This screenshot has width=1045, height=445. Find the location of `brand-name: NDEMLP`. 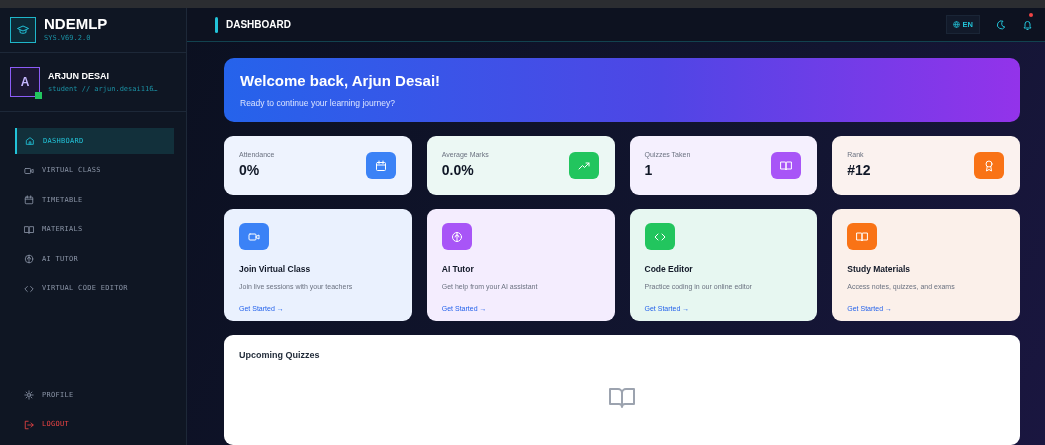

brand-name: NDEMLP is located at coordinates (76, 24).